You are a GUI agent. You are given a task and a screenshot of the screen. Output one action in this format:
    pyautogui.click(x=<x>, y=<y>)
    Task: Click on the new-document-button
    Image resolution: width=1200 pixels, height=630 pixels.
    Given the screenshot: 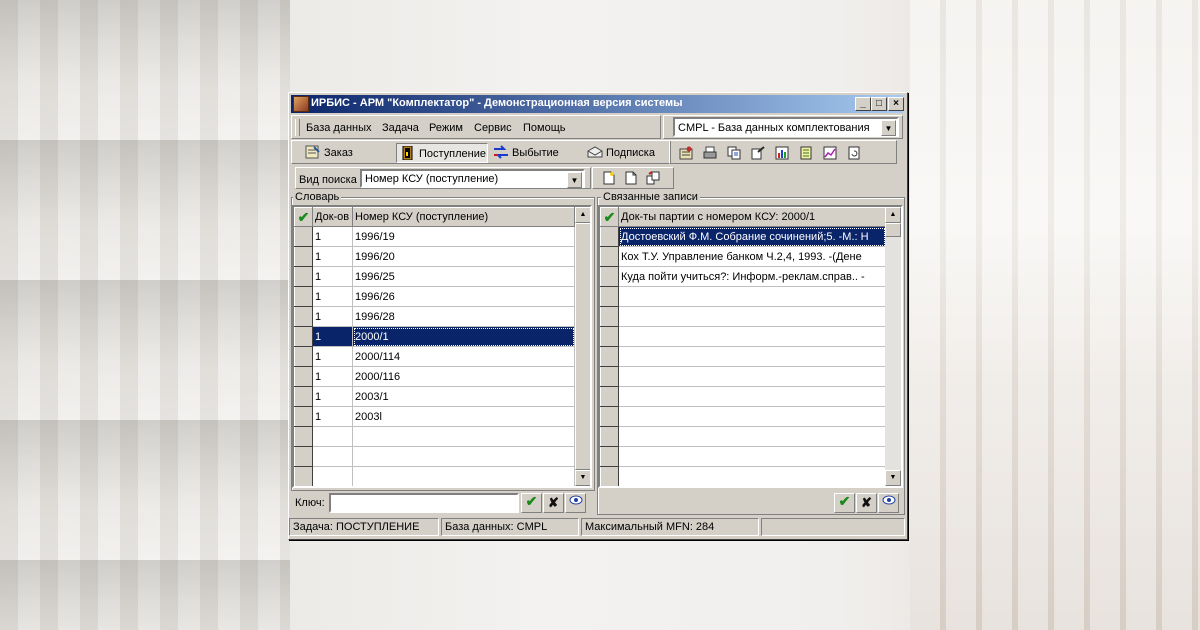 What is the action you would take?
    pyautogui.click(x=609, y=178)
    